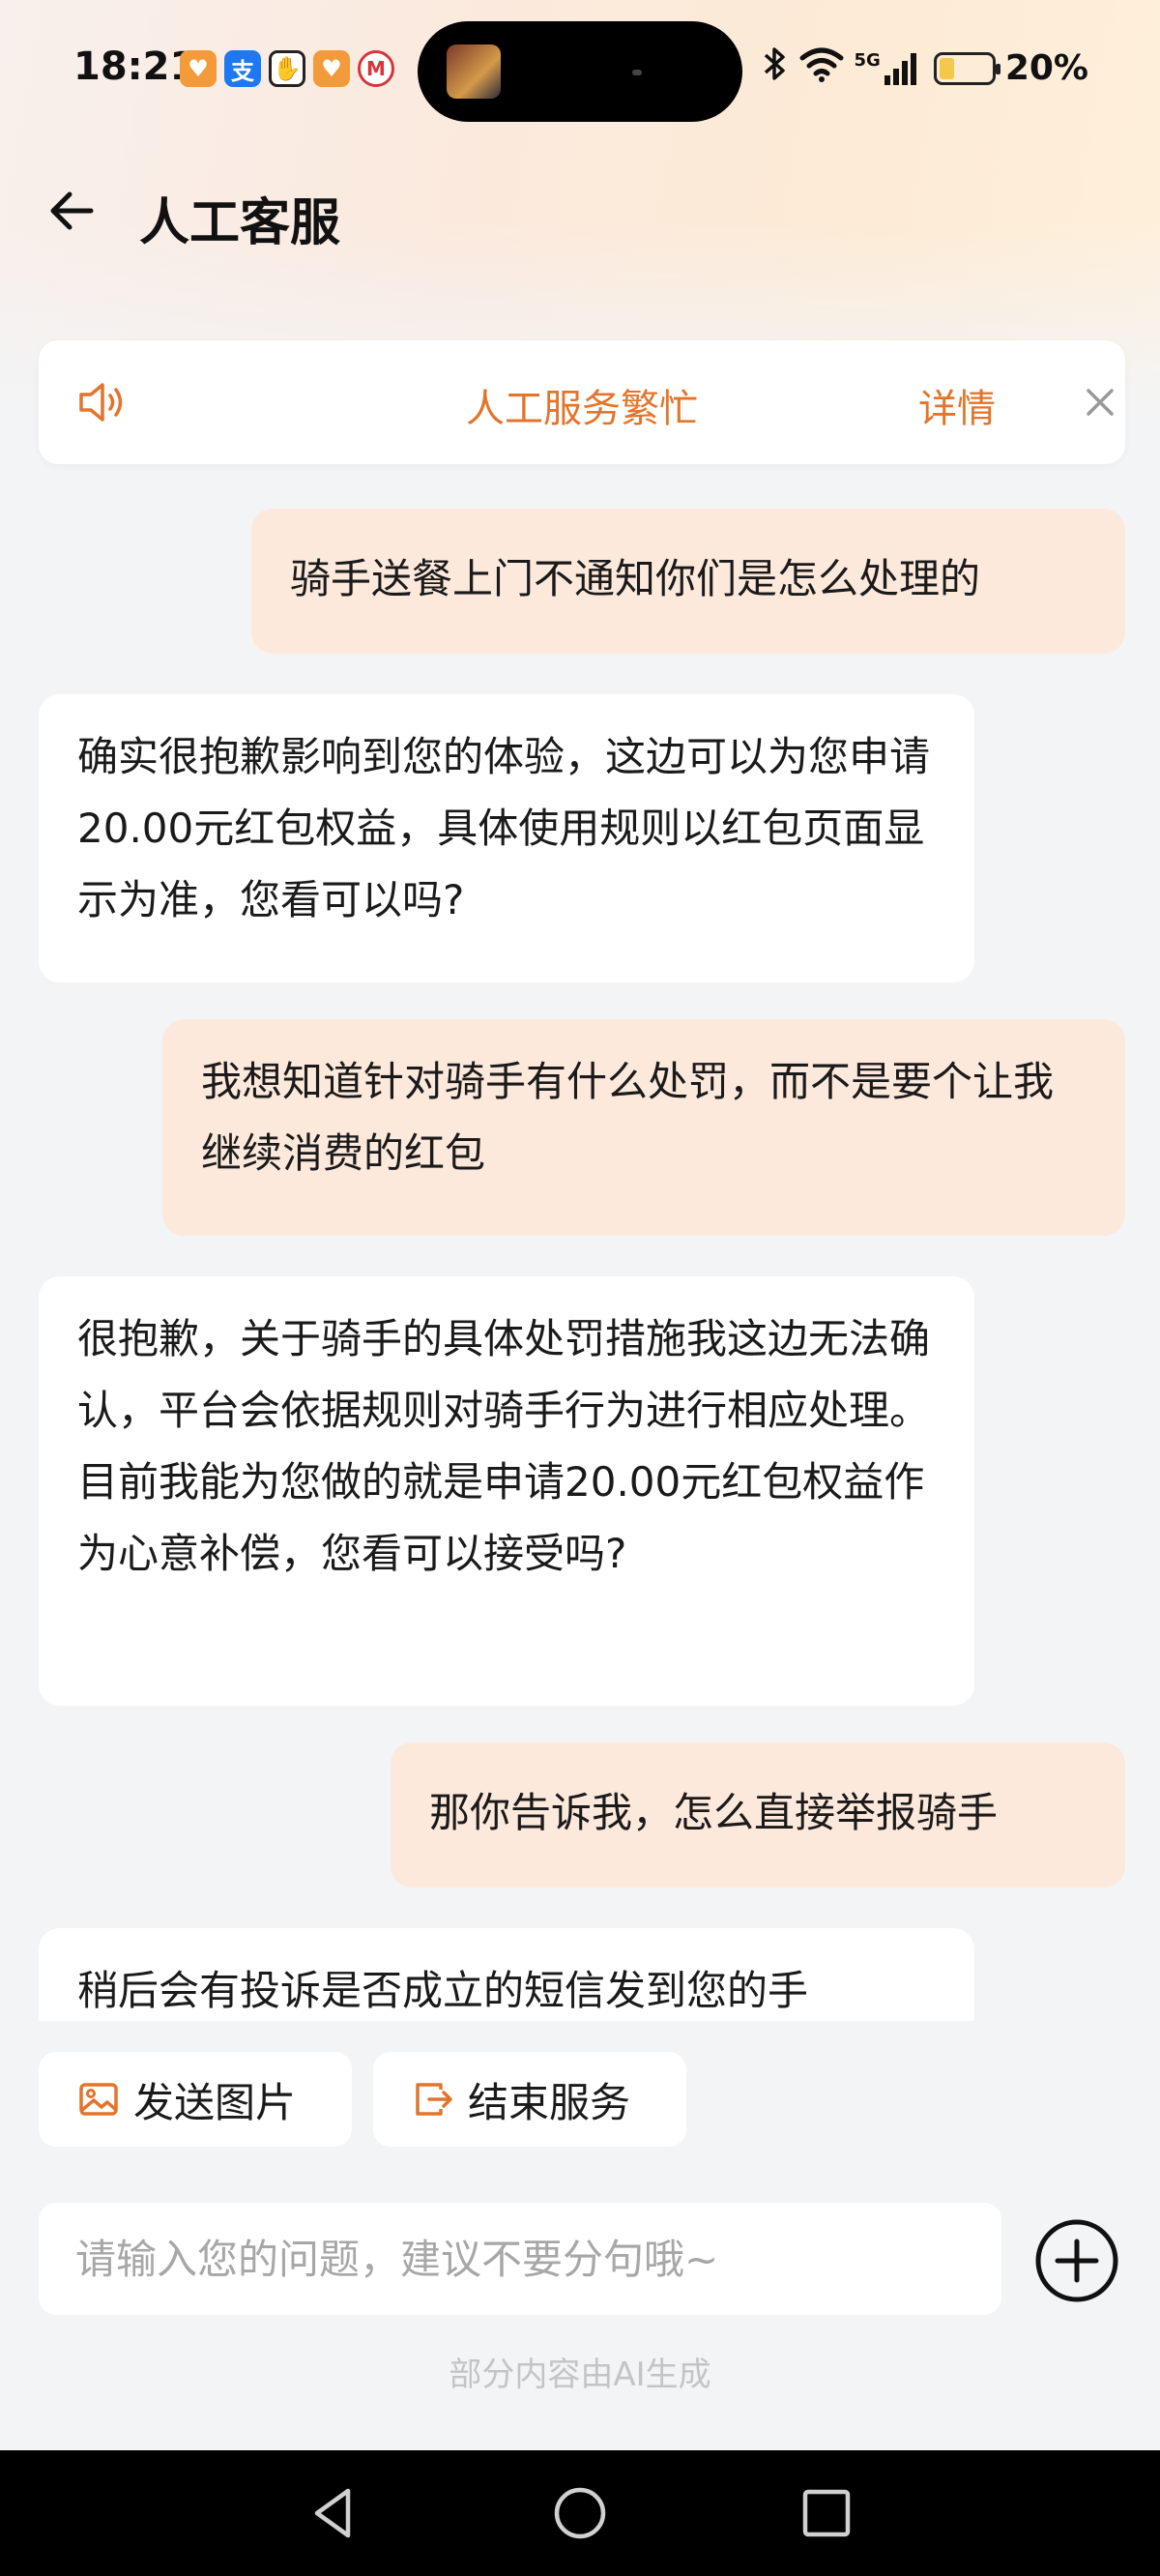 The image size is (1160, 2576). What do you see at coordinates (580, 2375) in the screenshot?
I see `ai-generated-note: 部分内容由AI生成` at bounding box center [580, 2375].